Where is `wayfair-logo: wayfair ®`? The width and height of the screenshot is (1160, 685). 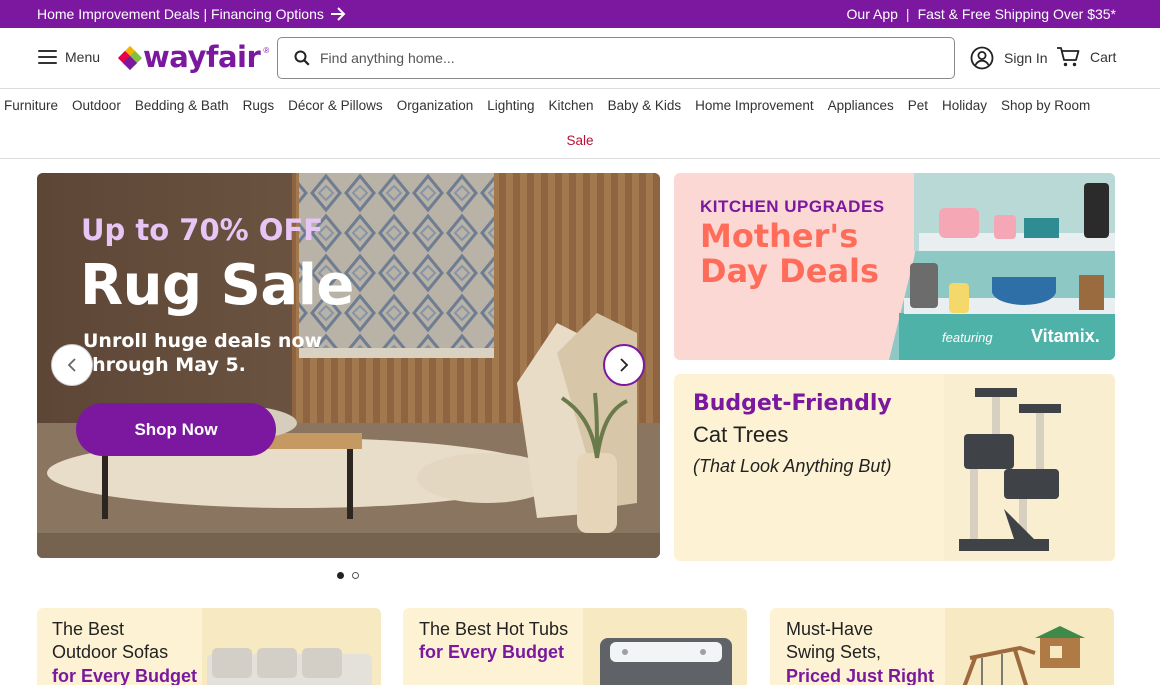
wayfair-logo: wayfair ® is located at coordinates (193, 57).